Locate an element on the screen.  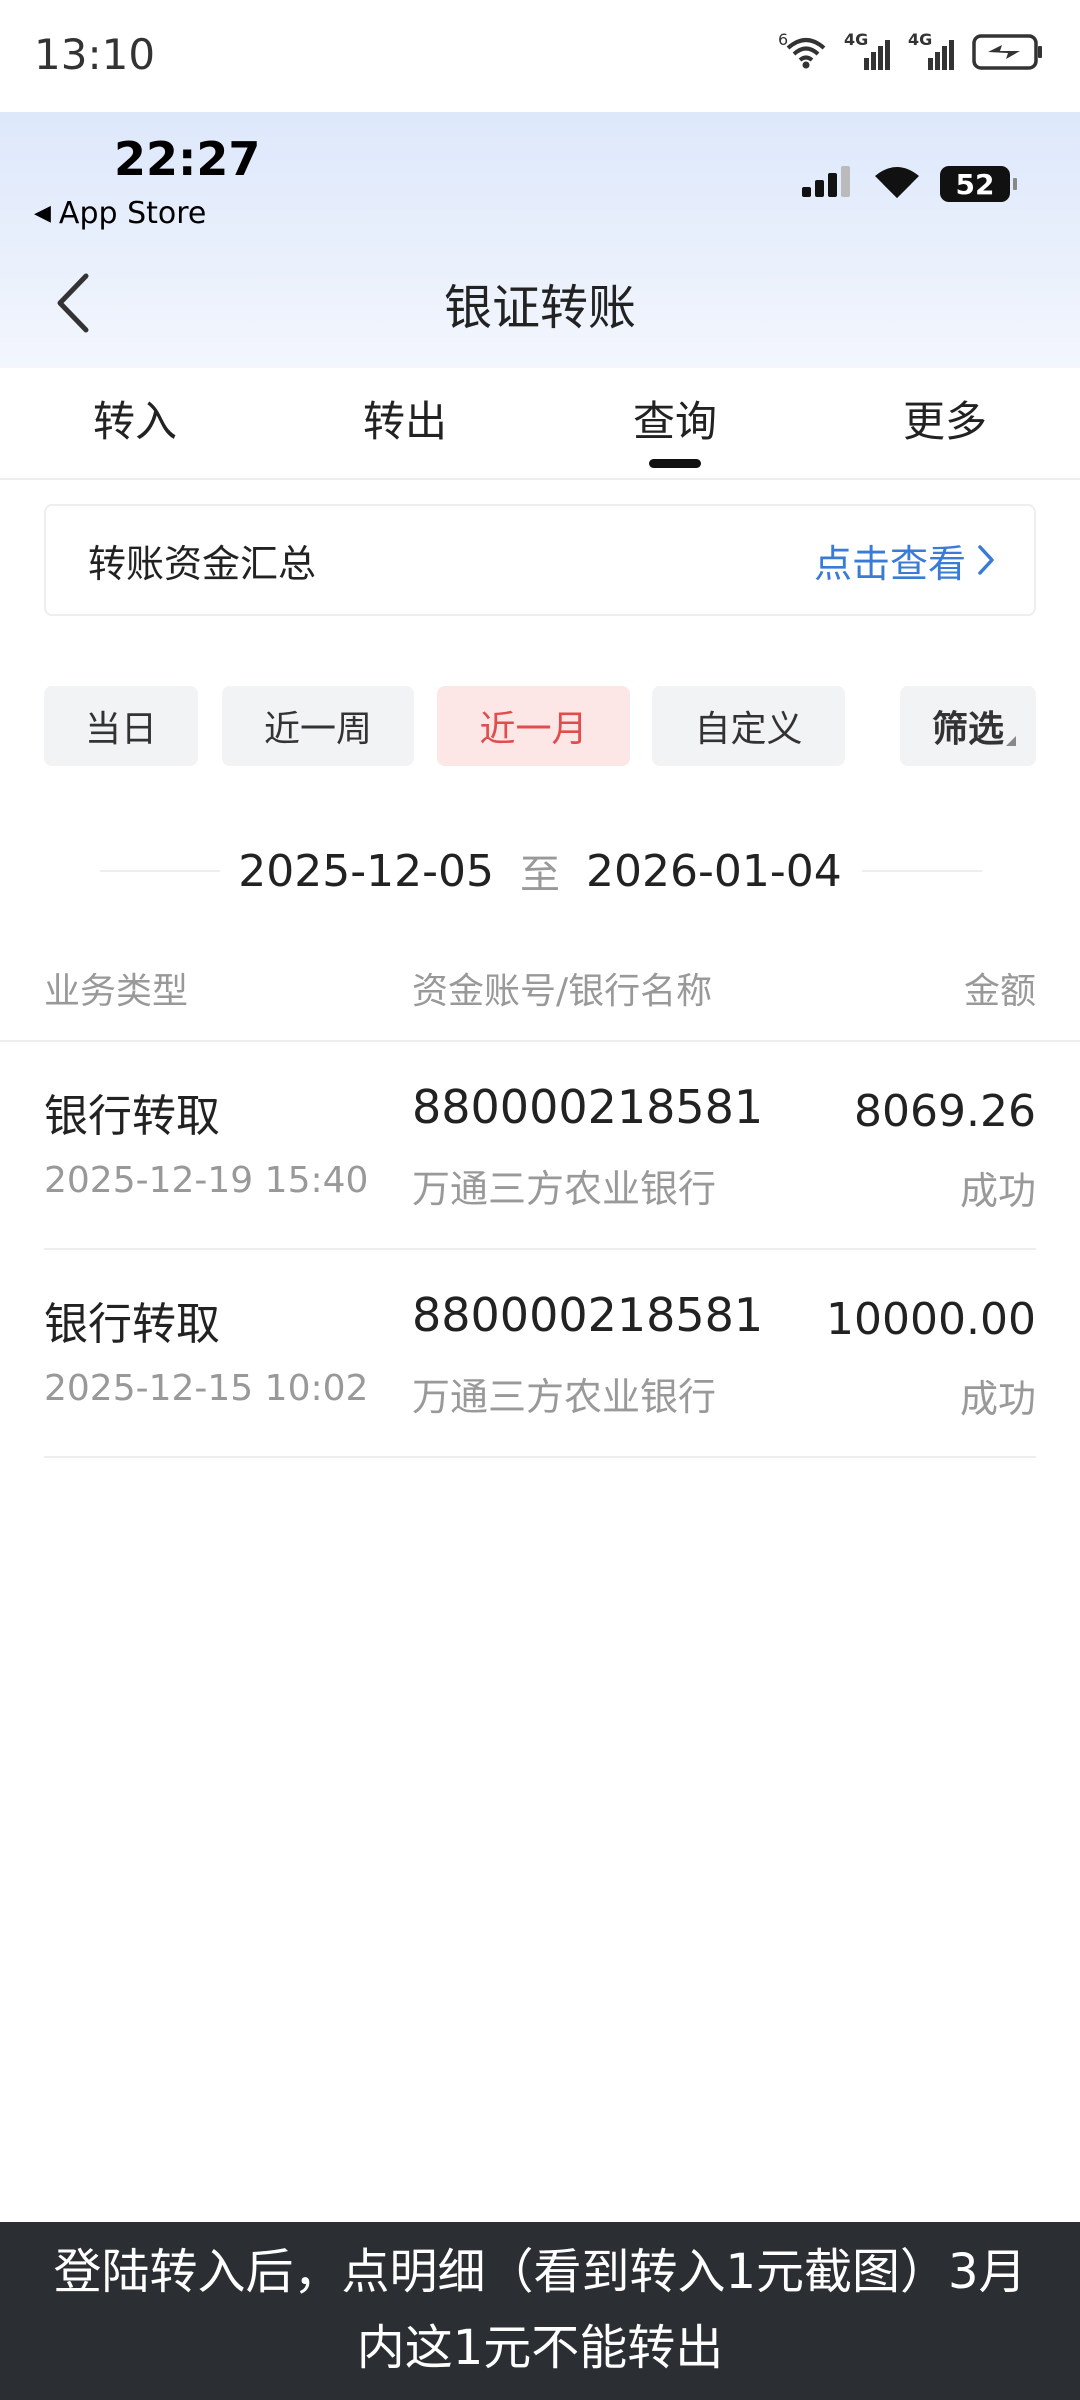
date-end: 2026-01-04 is located at coordinates (714, 871).